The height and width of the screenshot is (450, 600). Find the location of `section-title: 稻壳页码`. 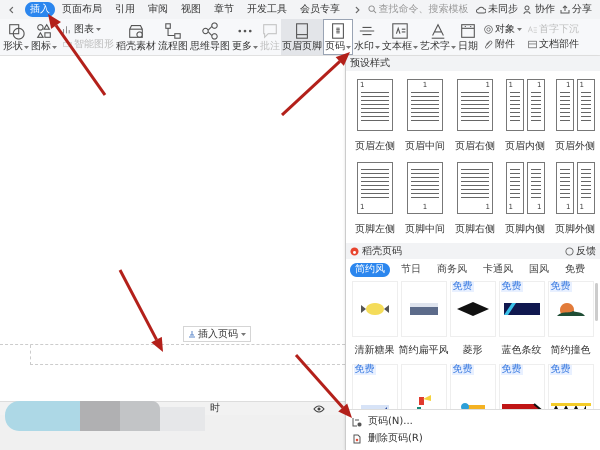

section-title: 稻壳页码 is located at coordinates (382, 251).